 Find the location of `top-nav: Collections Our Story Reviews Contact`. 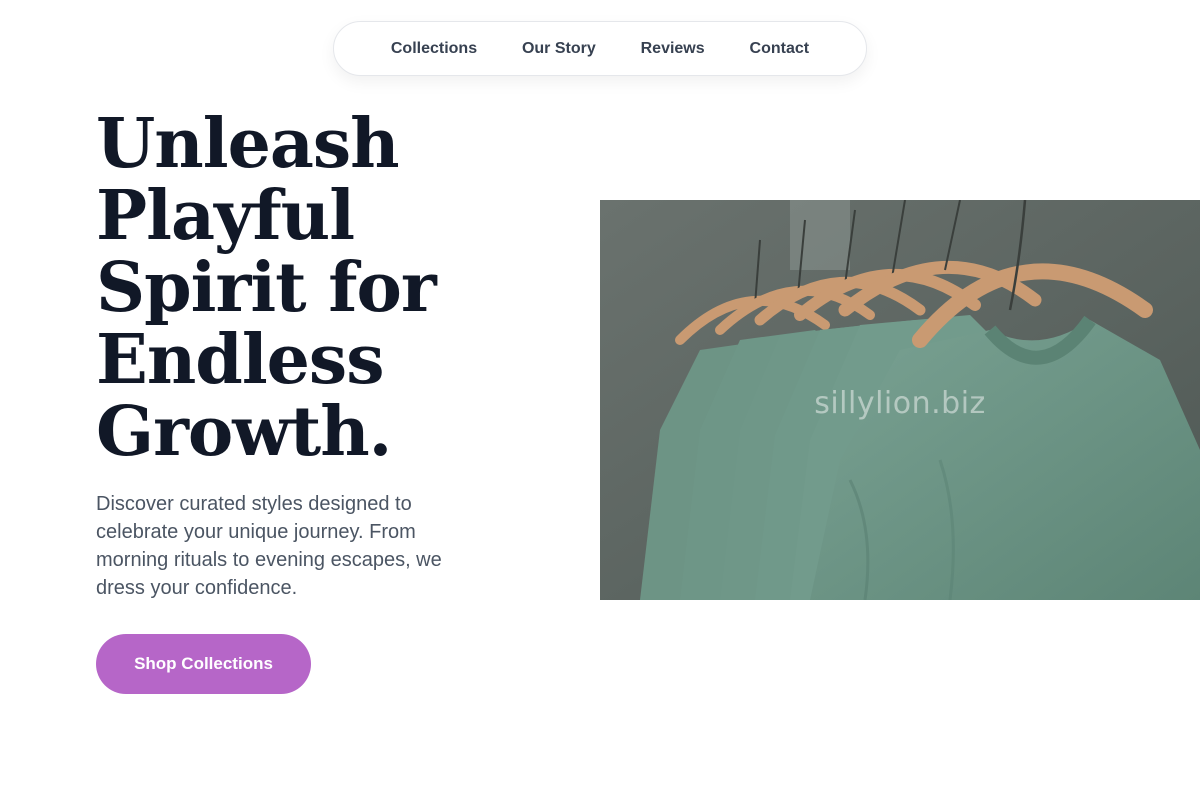

top-nav: Collections Our Story Reviews Contact is located at coordinates (600, 48).